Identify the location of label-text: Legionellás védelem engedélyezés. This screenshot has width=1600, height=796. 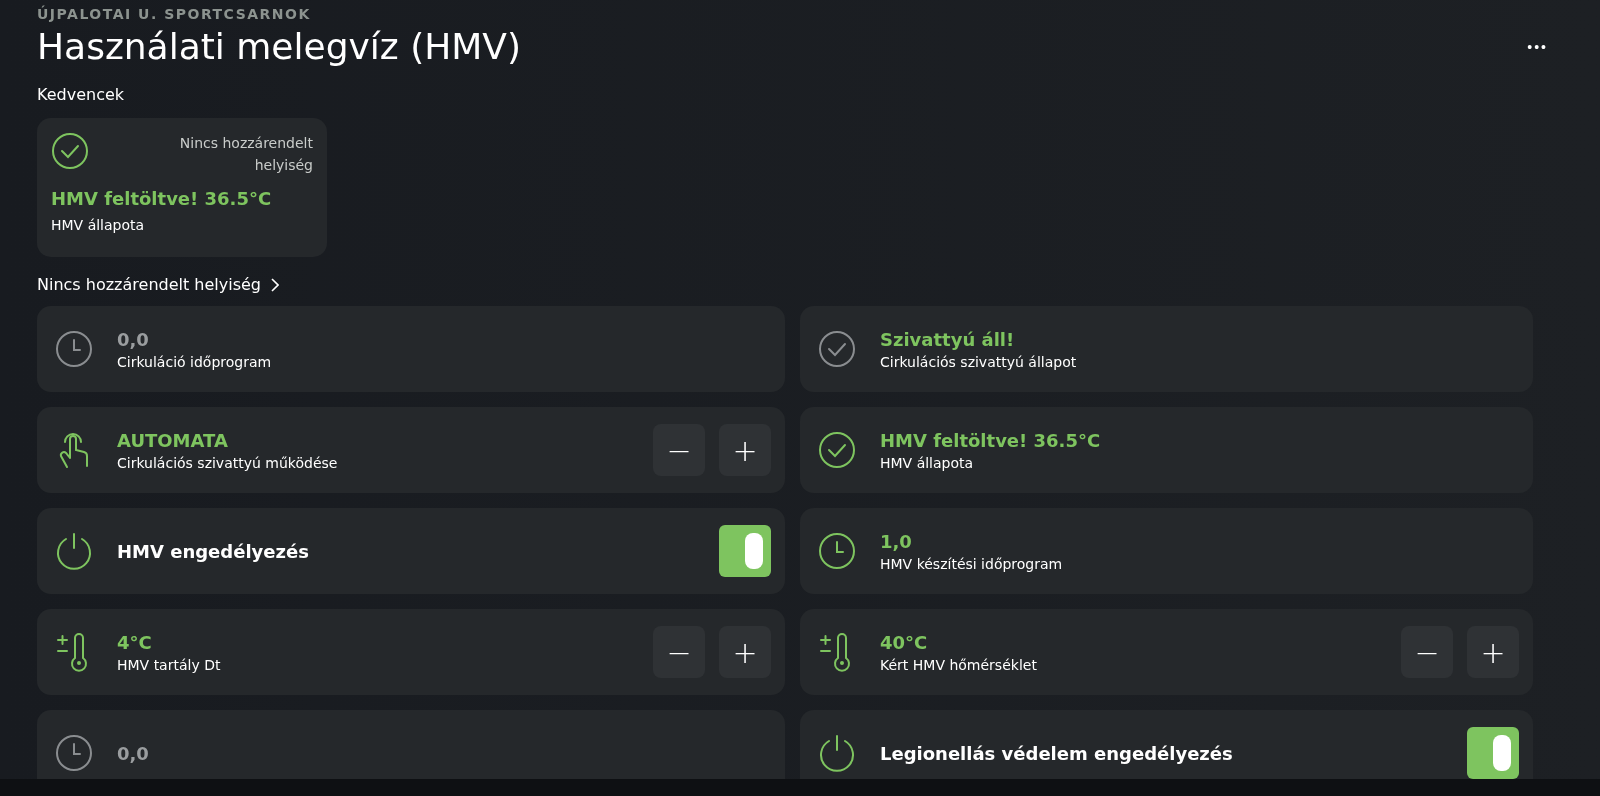
(1057, 753).